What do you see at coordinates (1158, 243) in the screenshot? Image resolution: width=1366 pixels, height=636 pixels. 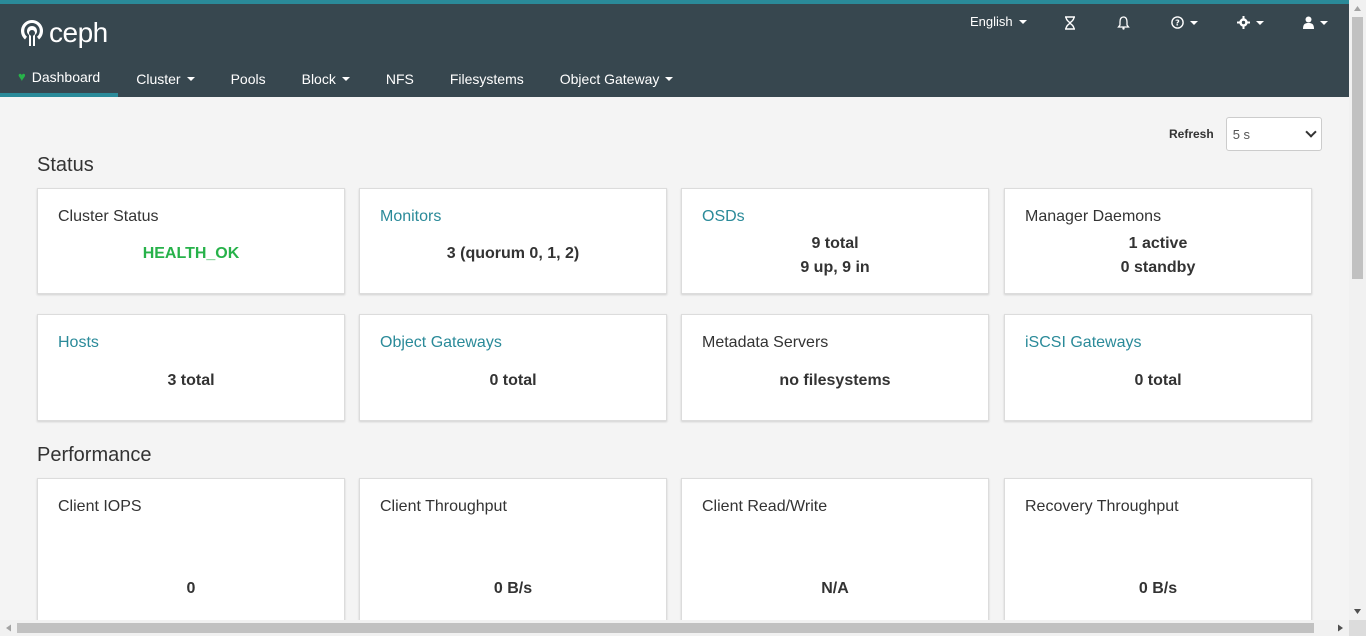 I see `card-value: 1 active` at bounding box center [1158, 243].